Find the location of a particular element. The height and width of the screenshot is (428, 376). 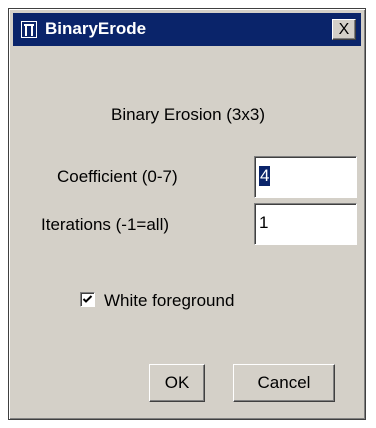

coefficient-value: 4 is located at coordinates (265, 176).